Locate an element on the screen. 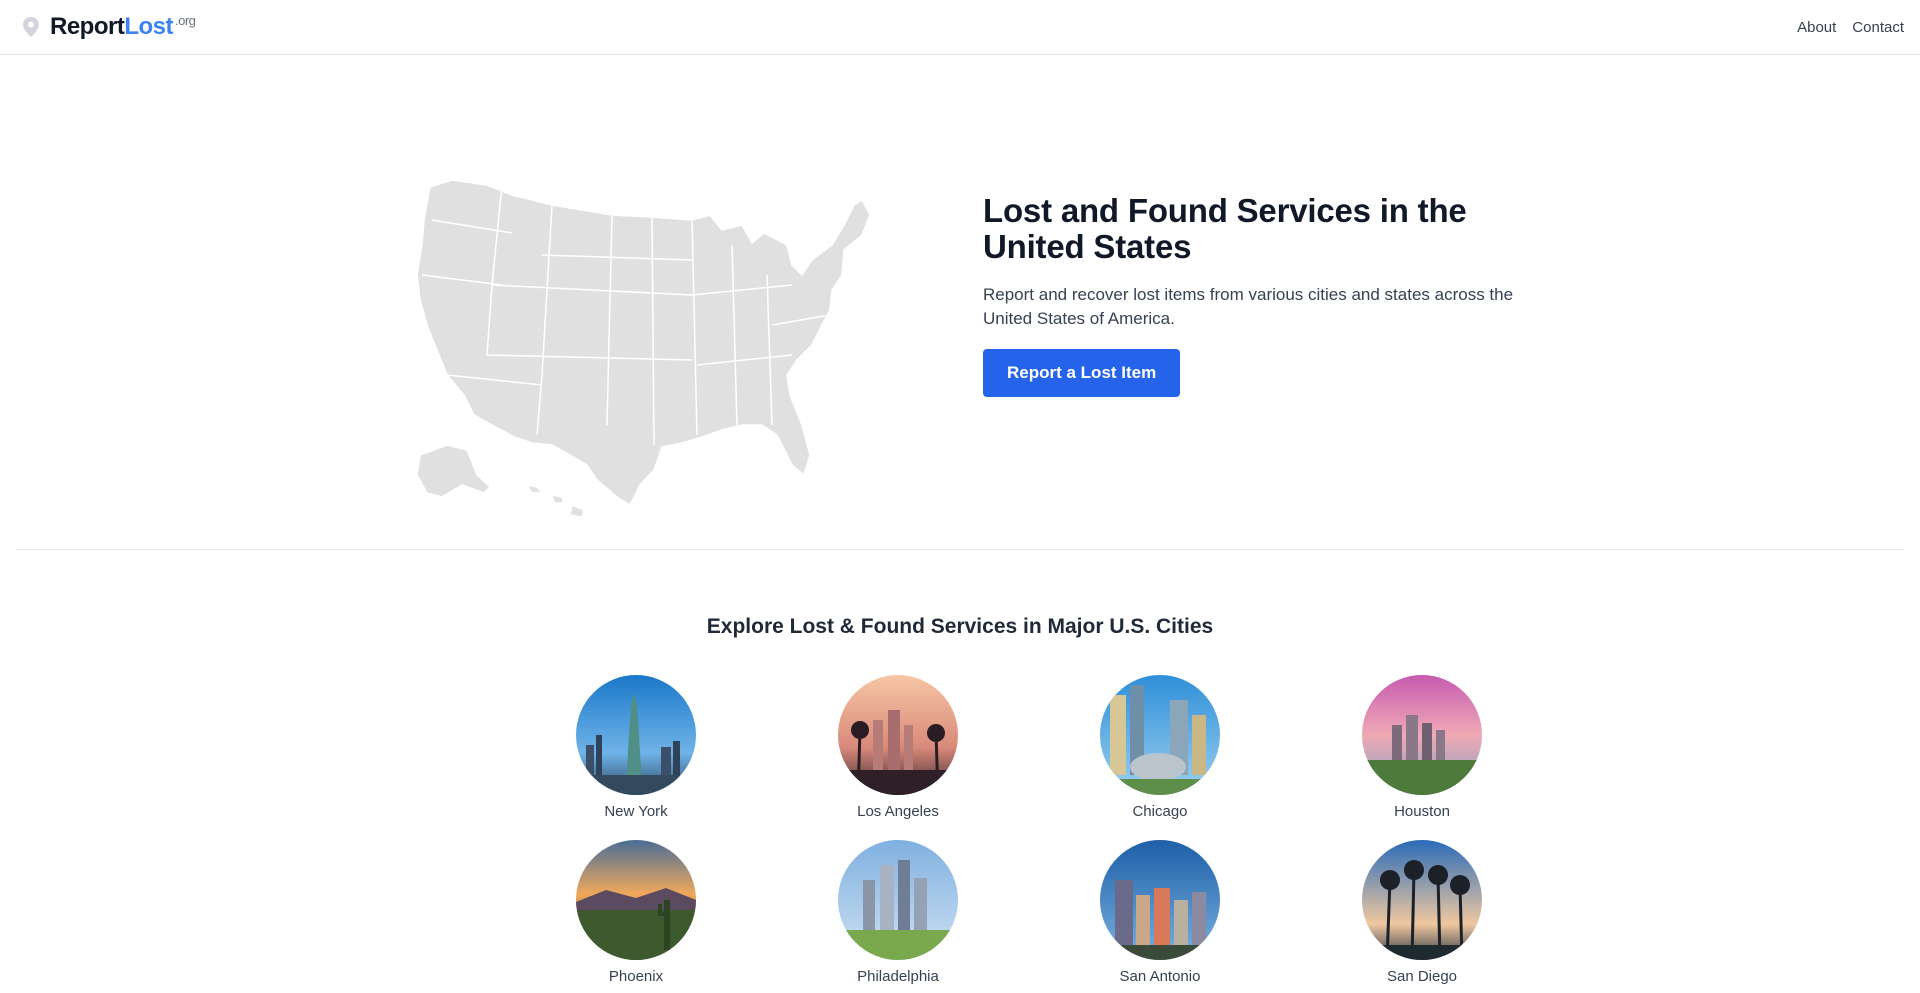 The image size is (1920, 993). city-name: Los Angeles is located at coordinates (898, 811).